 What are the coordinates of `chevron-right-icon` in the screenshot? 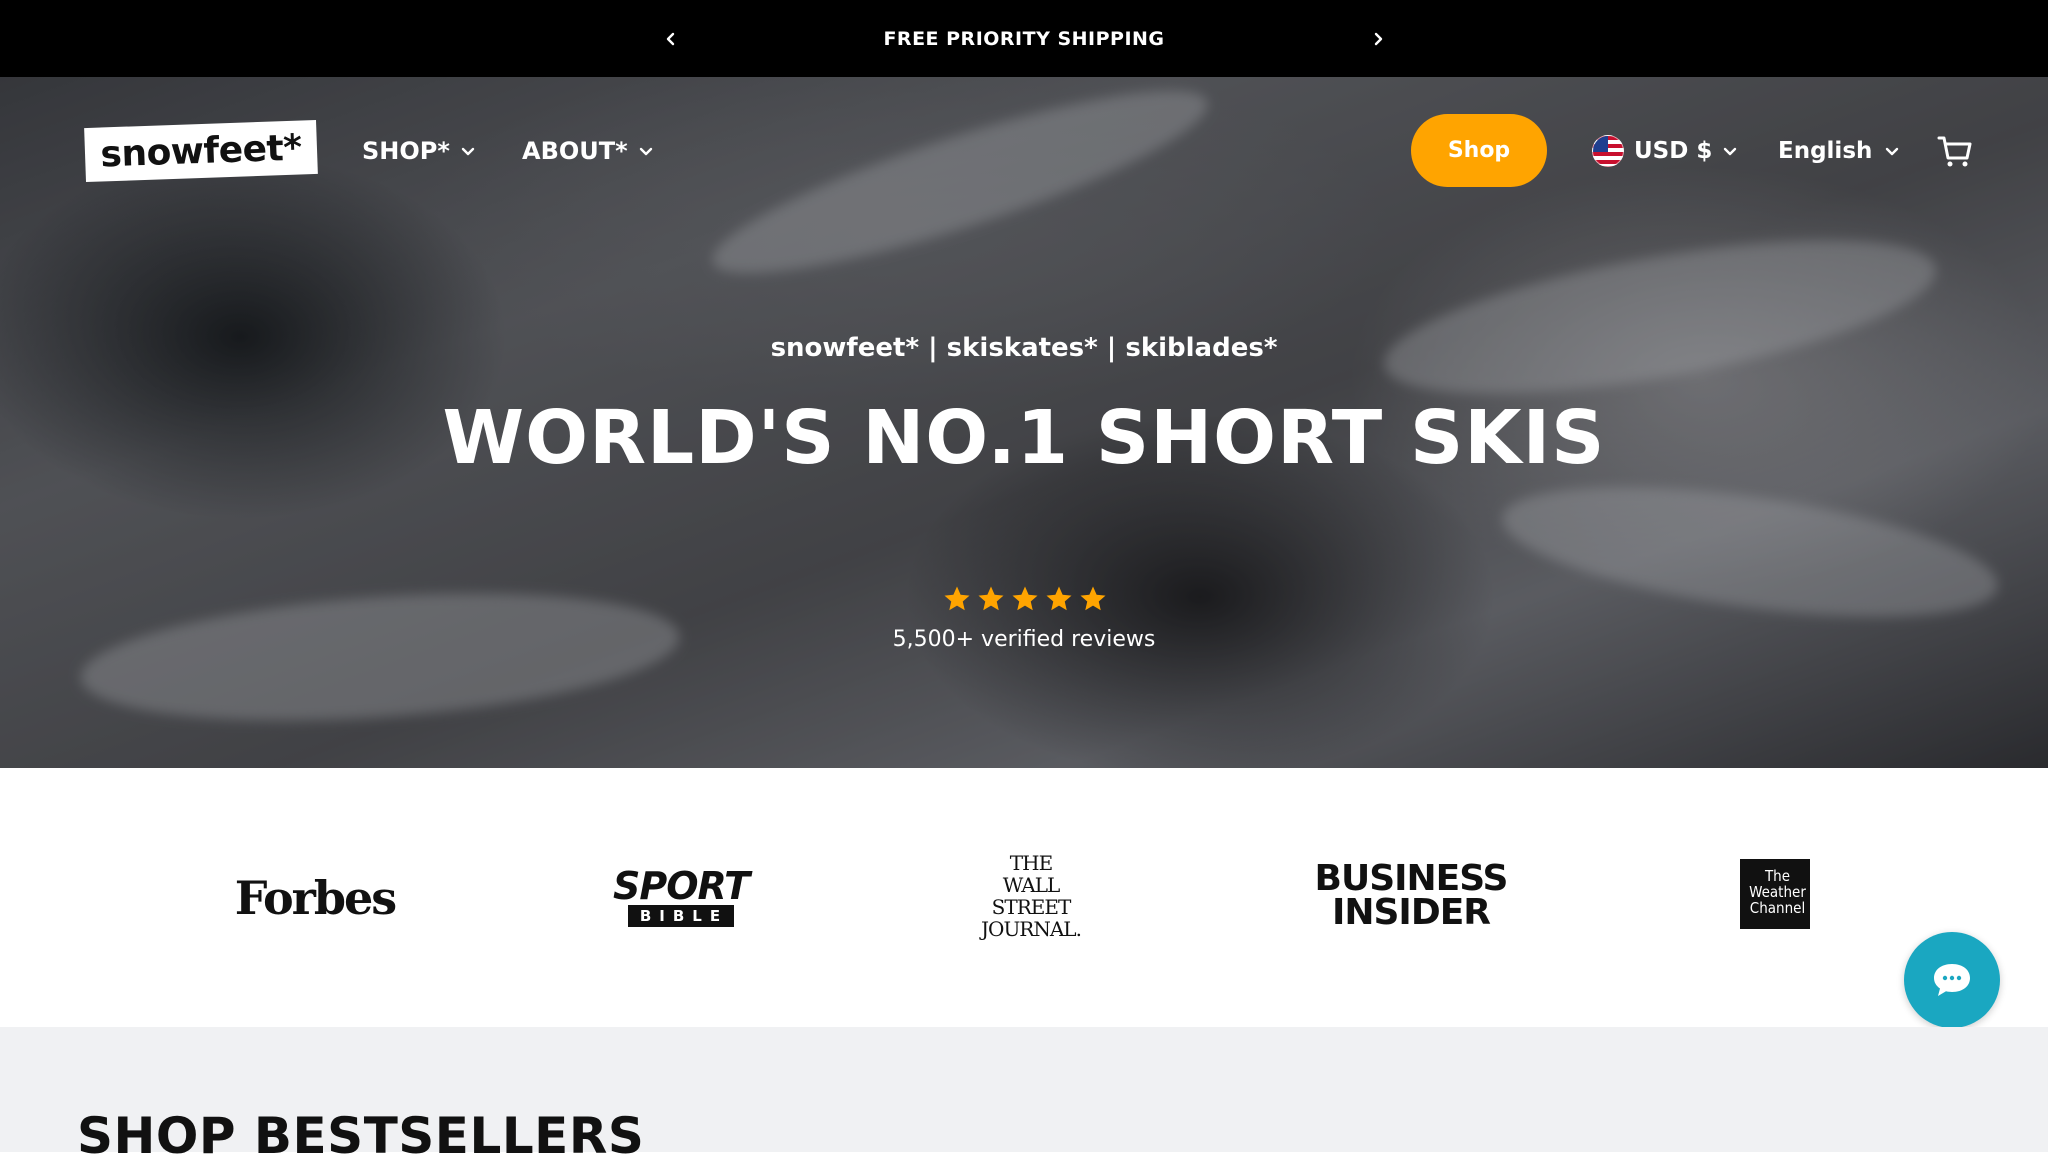 It's located at (1378, 39).